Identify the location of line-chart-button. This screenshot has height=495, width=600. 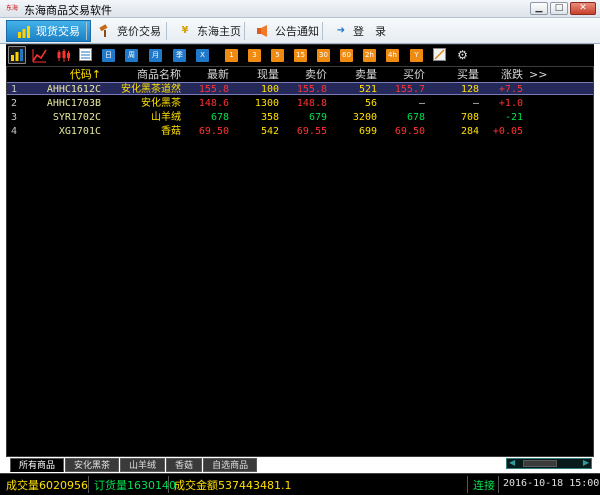
(39, 55).